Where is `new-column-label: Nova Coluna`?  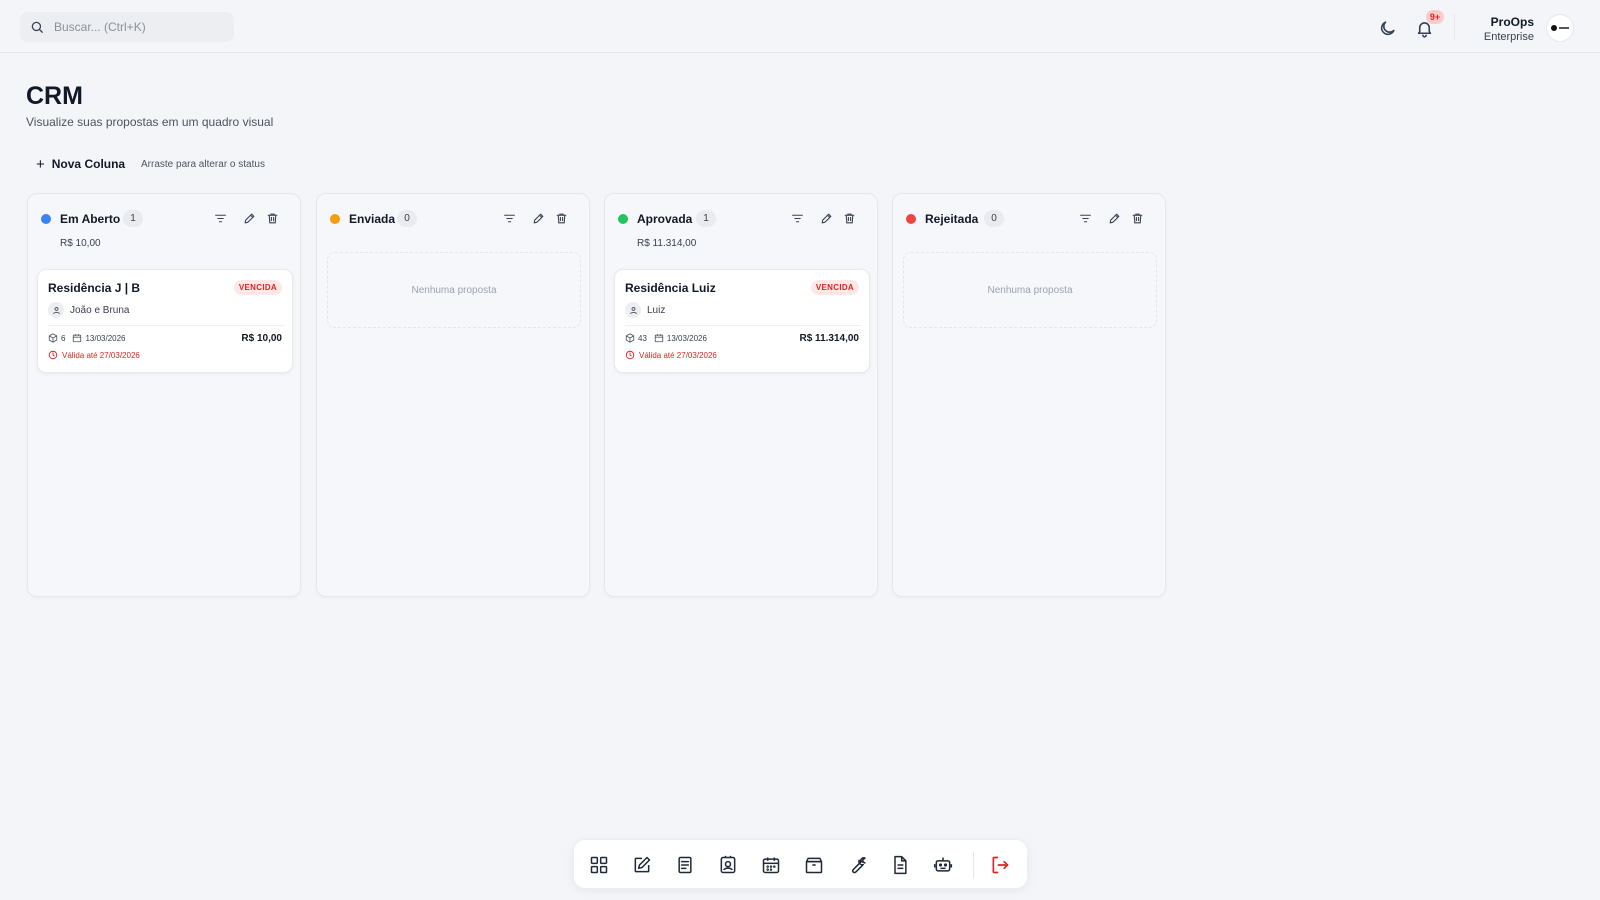 new-column-label: Nova Coluna is located at coordinates (88, 164).